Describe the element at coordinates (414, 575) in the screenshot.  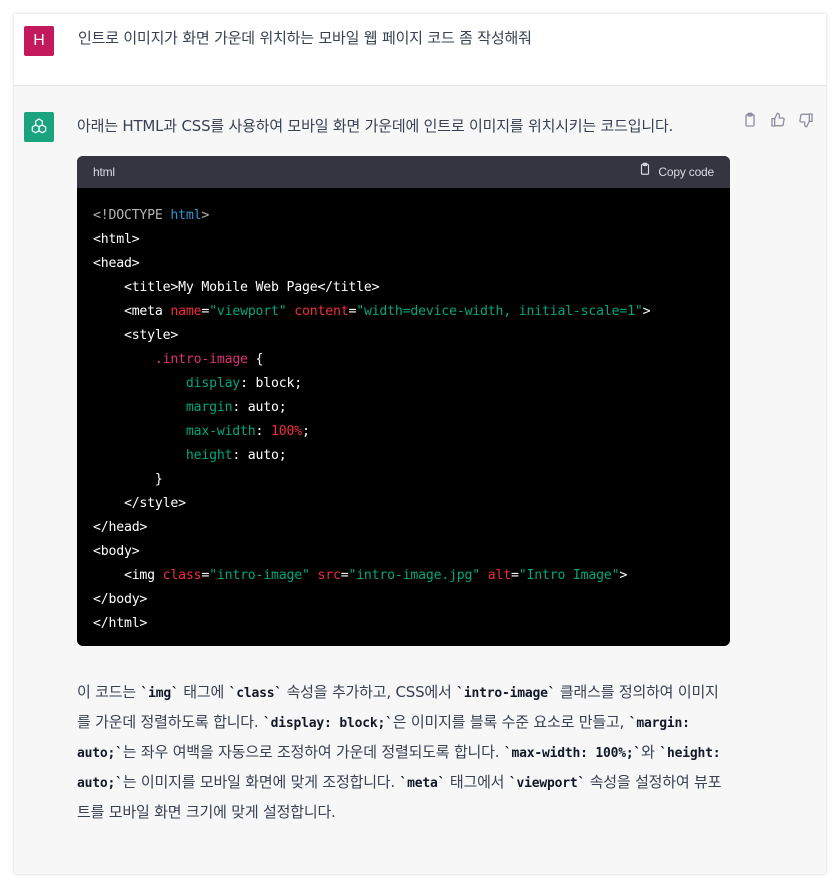
I see `code-token: "intro-image.jpg"` at that location.